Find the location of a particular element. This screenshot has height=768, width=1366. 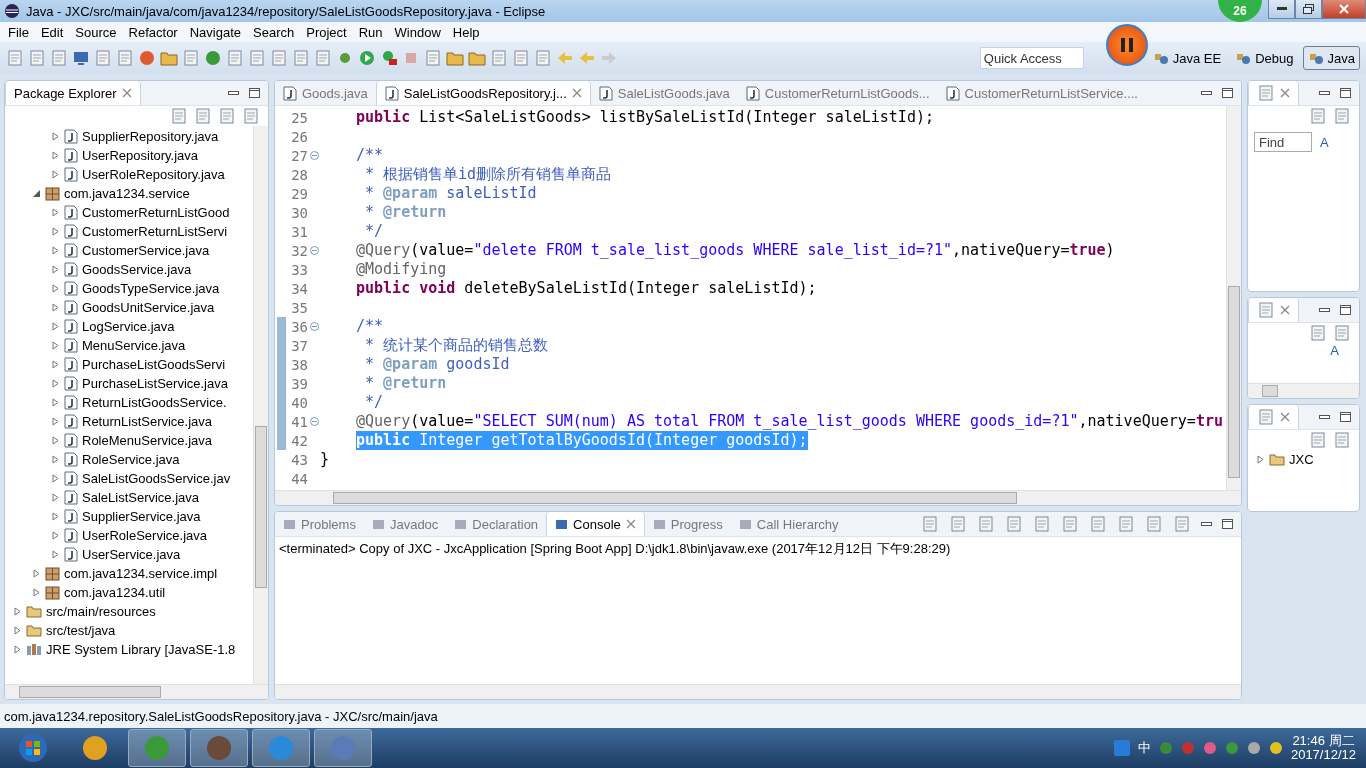

tree-item: PurchaseListService.java is located at coordinates (155, 383).